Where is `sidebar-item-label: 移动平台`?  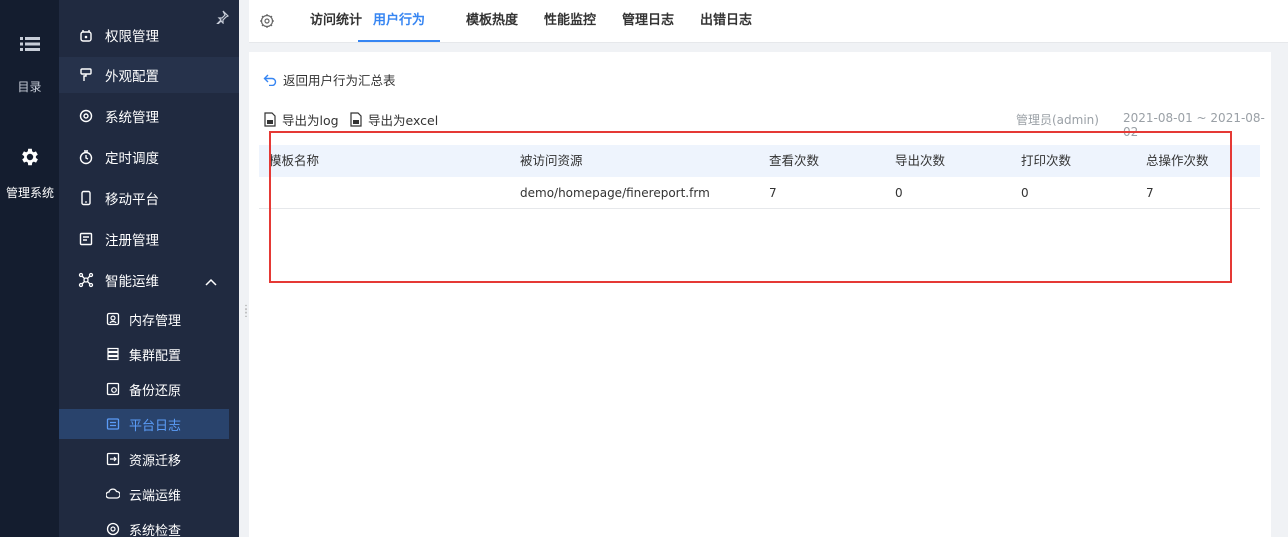 sidebar-item-label: 移动平台 is located at coordinates (132, 200).